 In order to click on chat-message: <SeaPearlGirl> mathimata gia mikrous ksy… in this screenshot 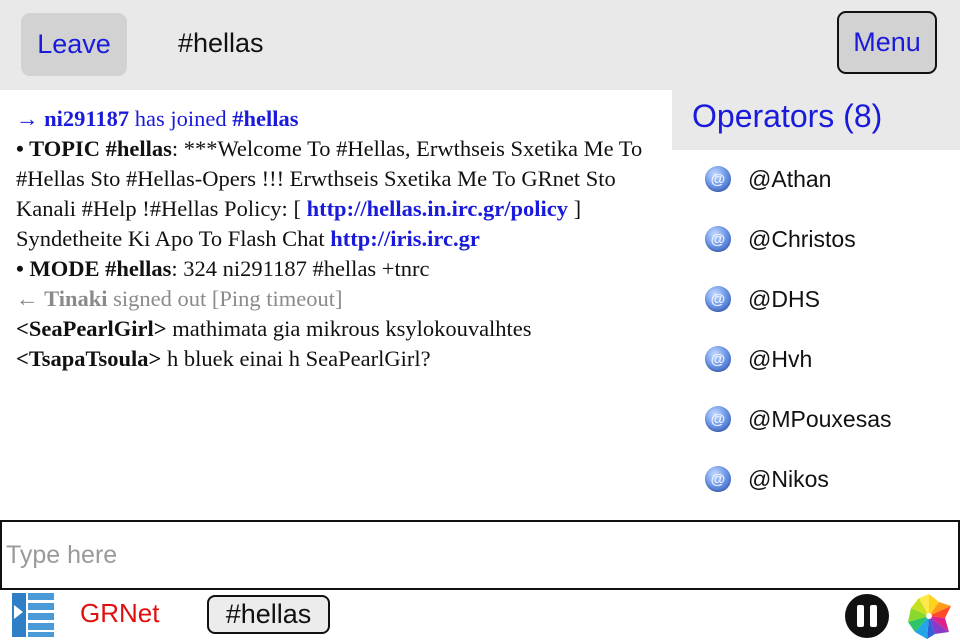, I will do `click(341, 329)`.